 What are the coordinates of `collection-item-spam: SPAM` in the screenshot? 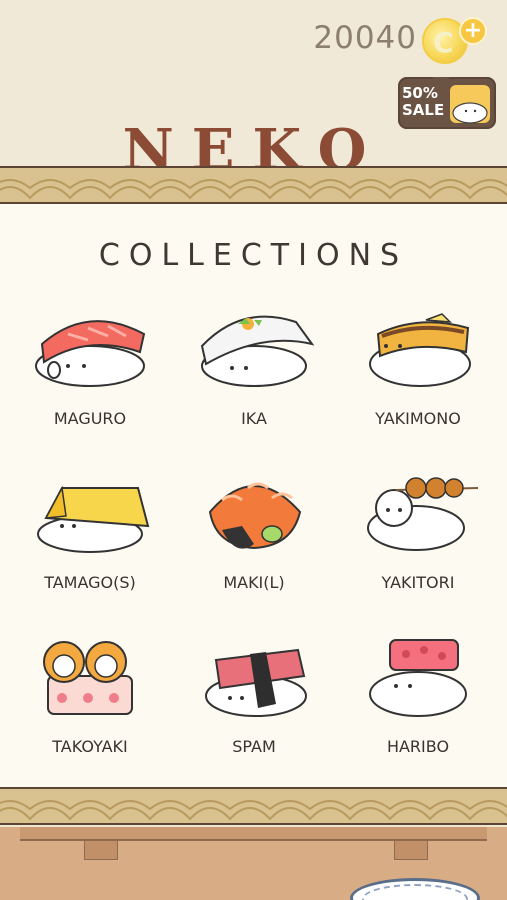 It's located at (254, 707).